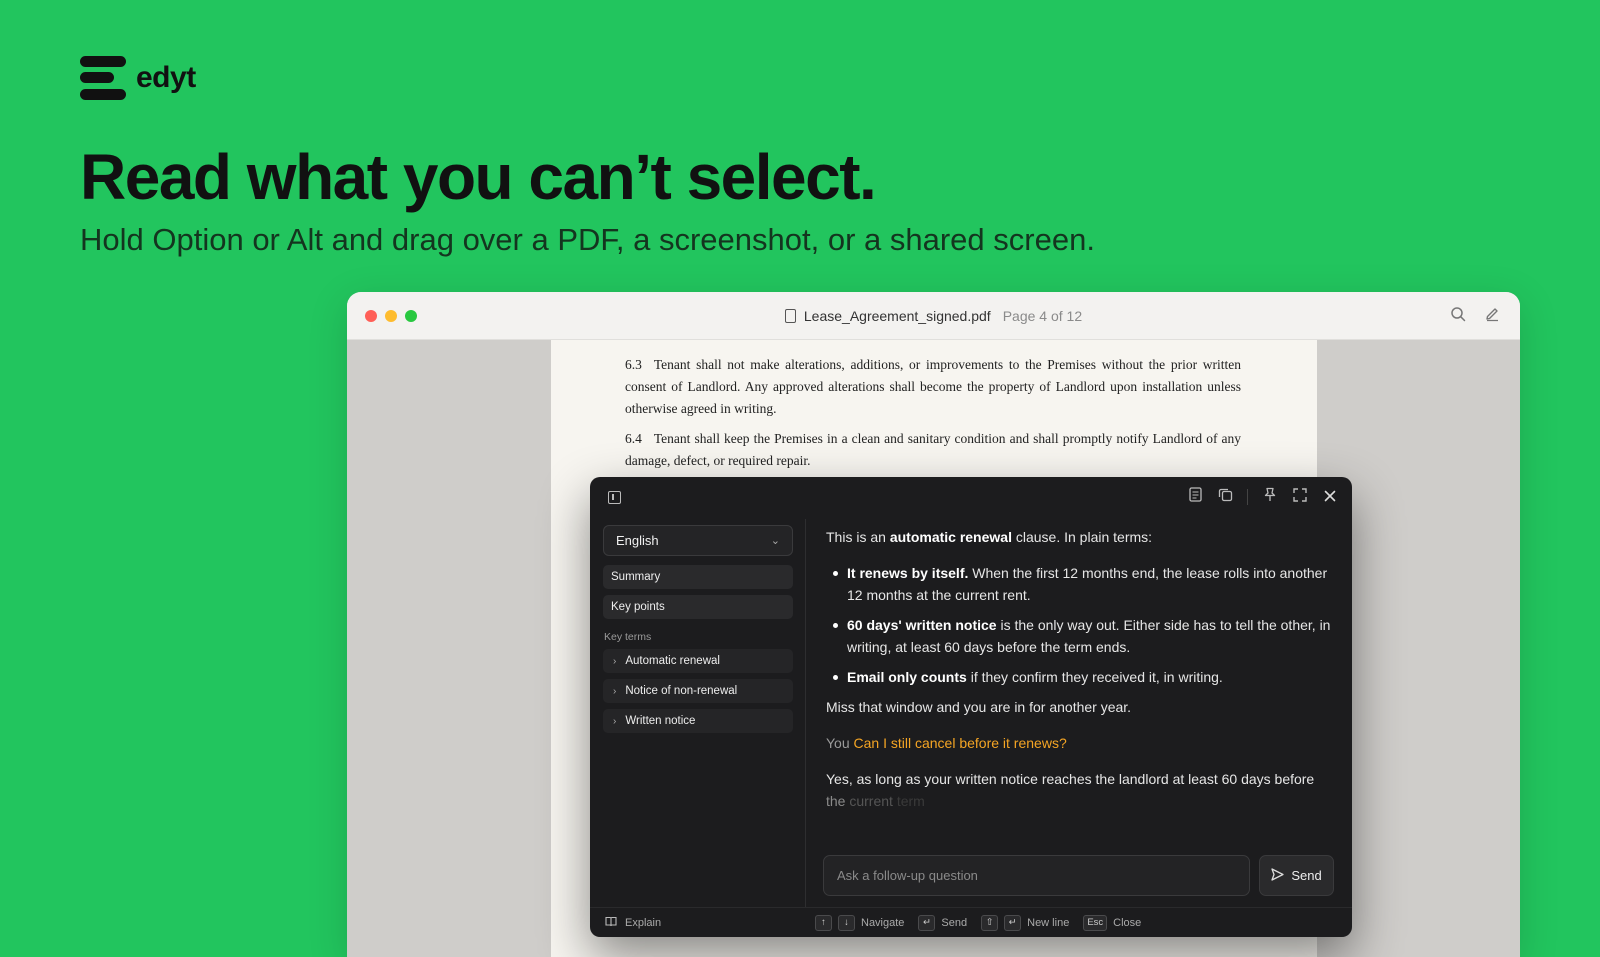 This screenshot has width=1600, height=957. Describe the element at coordinates (633, 364) in the screenshot. I see `clause-number: 6.3` at that location.